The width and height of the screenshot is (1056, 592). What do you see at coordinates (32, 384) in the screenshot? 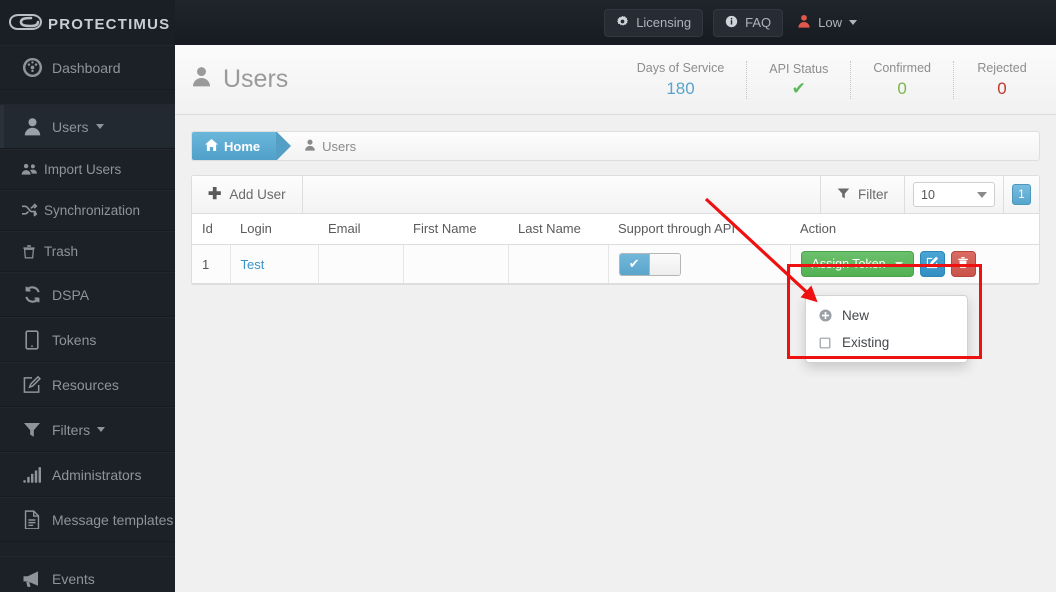
I see `edit-square-icon` at bounding box center [32, 384].